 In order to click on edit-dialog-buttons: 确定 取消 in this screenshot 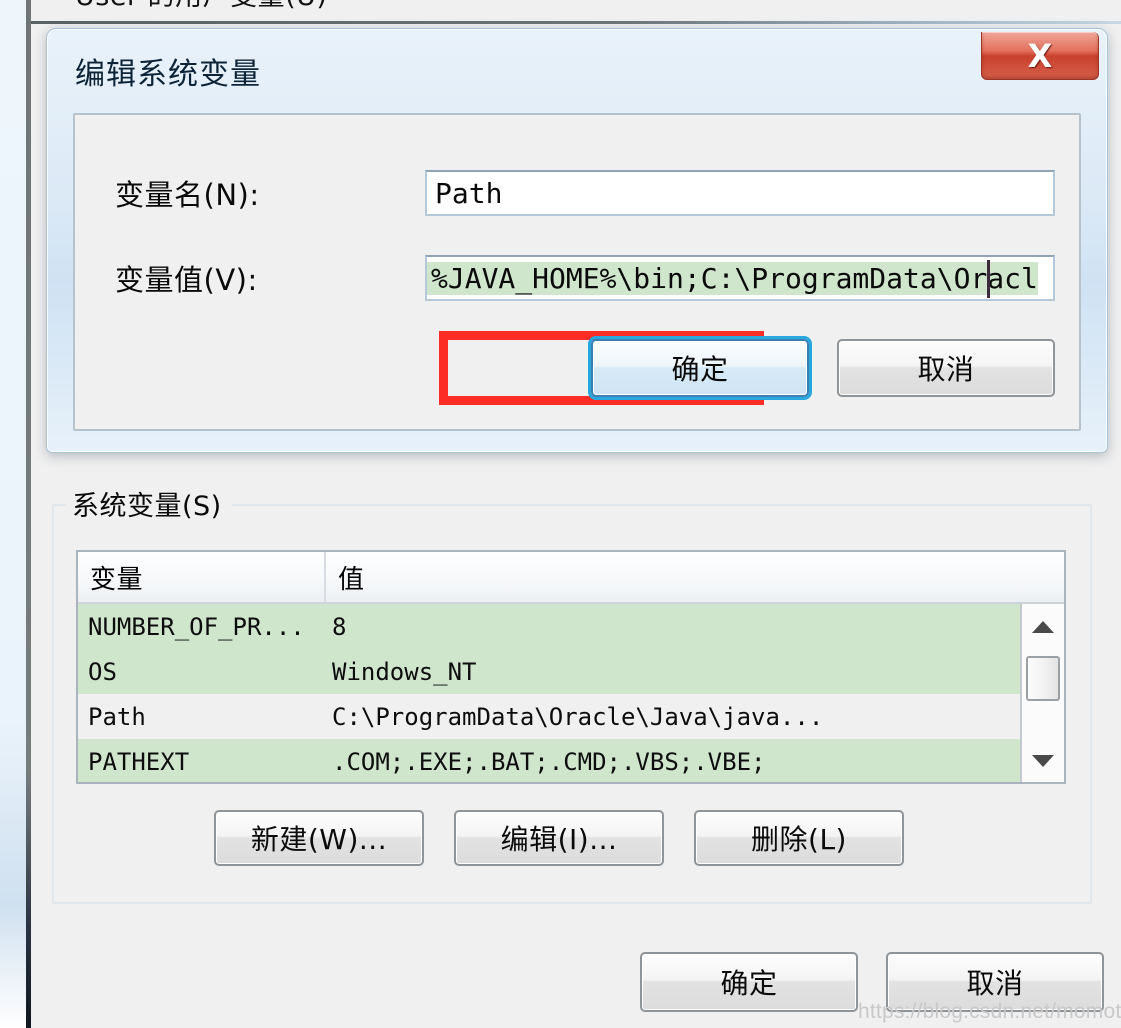, I will do `click(577, 368)`.